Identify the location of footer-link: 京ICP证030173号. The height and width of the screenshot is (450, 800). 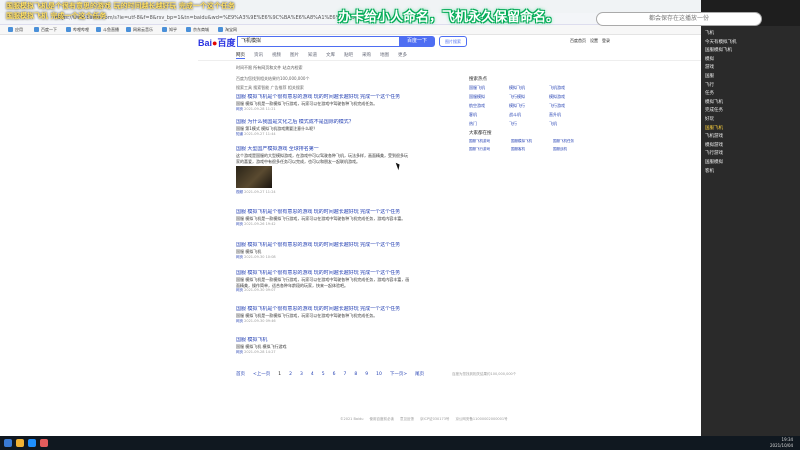
(434, 419).